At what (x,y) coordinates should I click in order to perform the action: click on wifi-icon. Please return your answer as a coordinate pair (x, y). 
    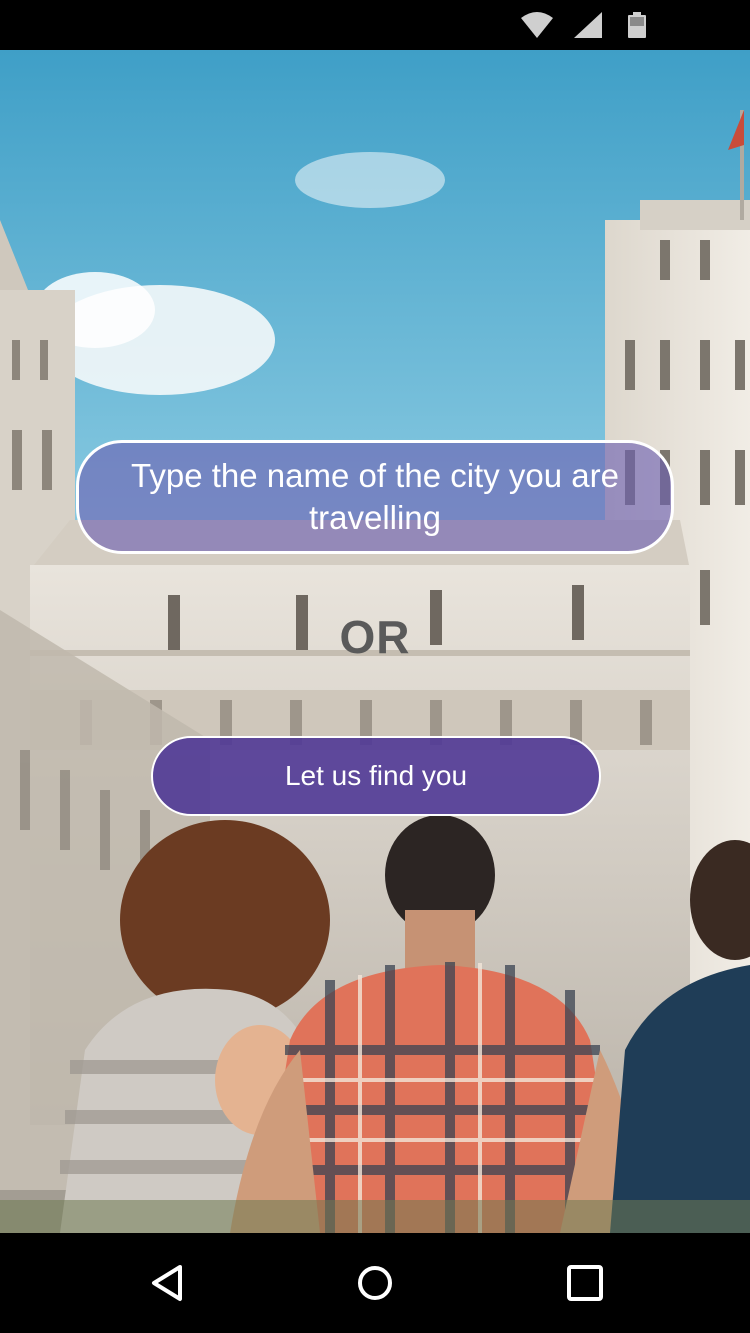
    Looking at the image, I should click on (537, 25).